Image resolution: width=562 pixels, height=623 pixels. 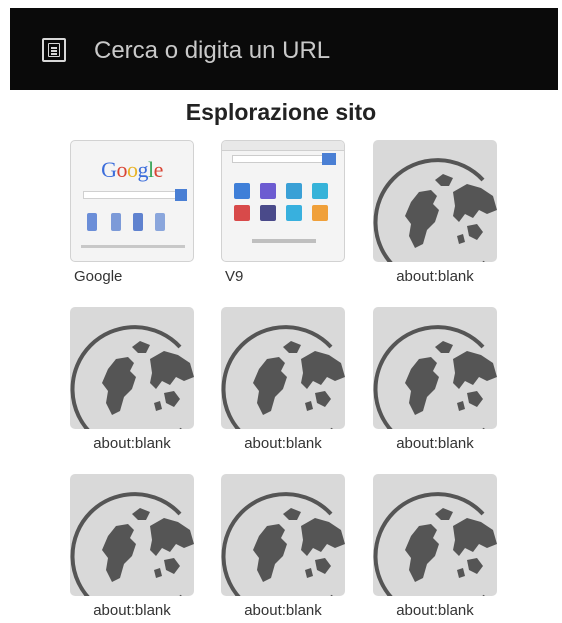 What do you see at coordinates (234, 276) in the screenshot?
I see `tile-label: V9` at bounding box center [234, 276].